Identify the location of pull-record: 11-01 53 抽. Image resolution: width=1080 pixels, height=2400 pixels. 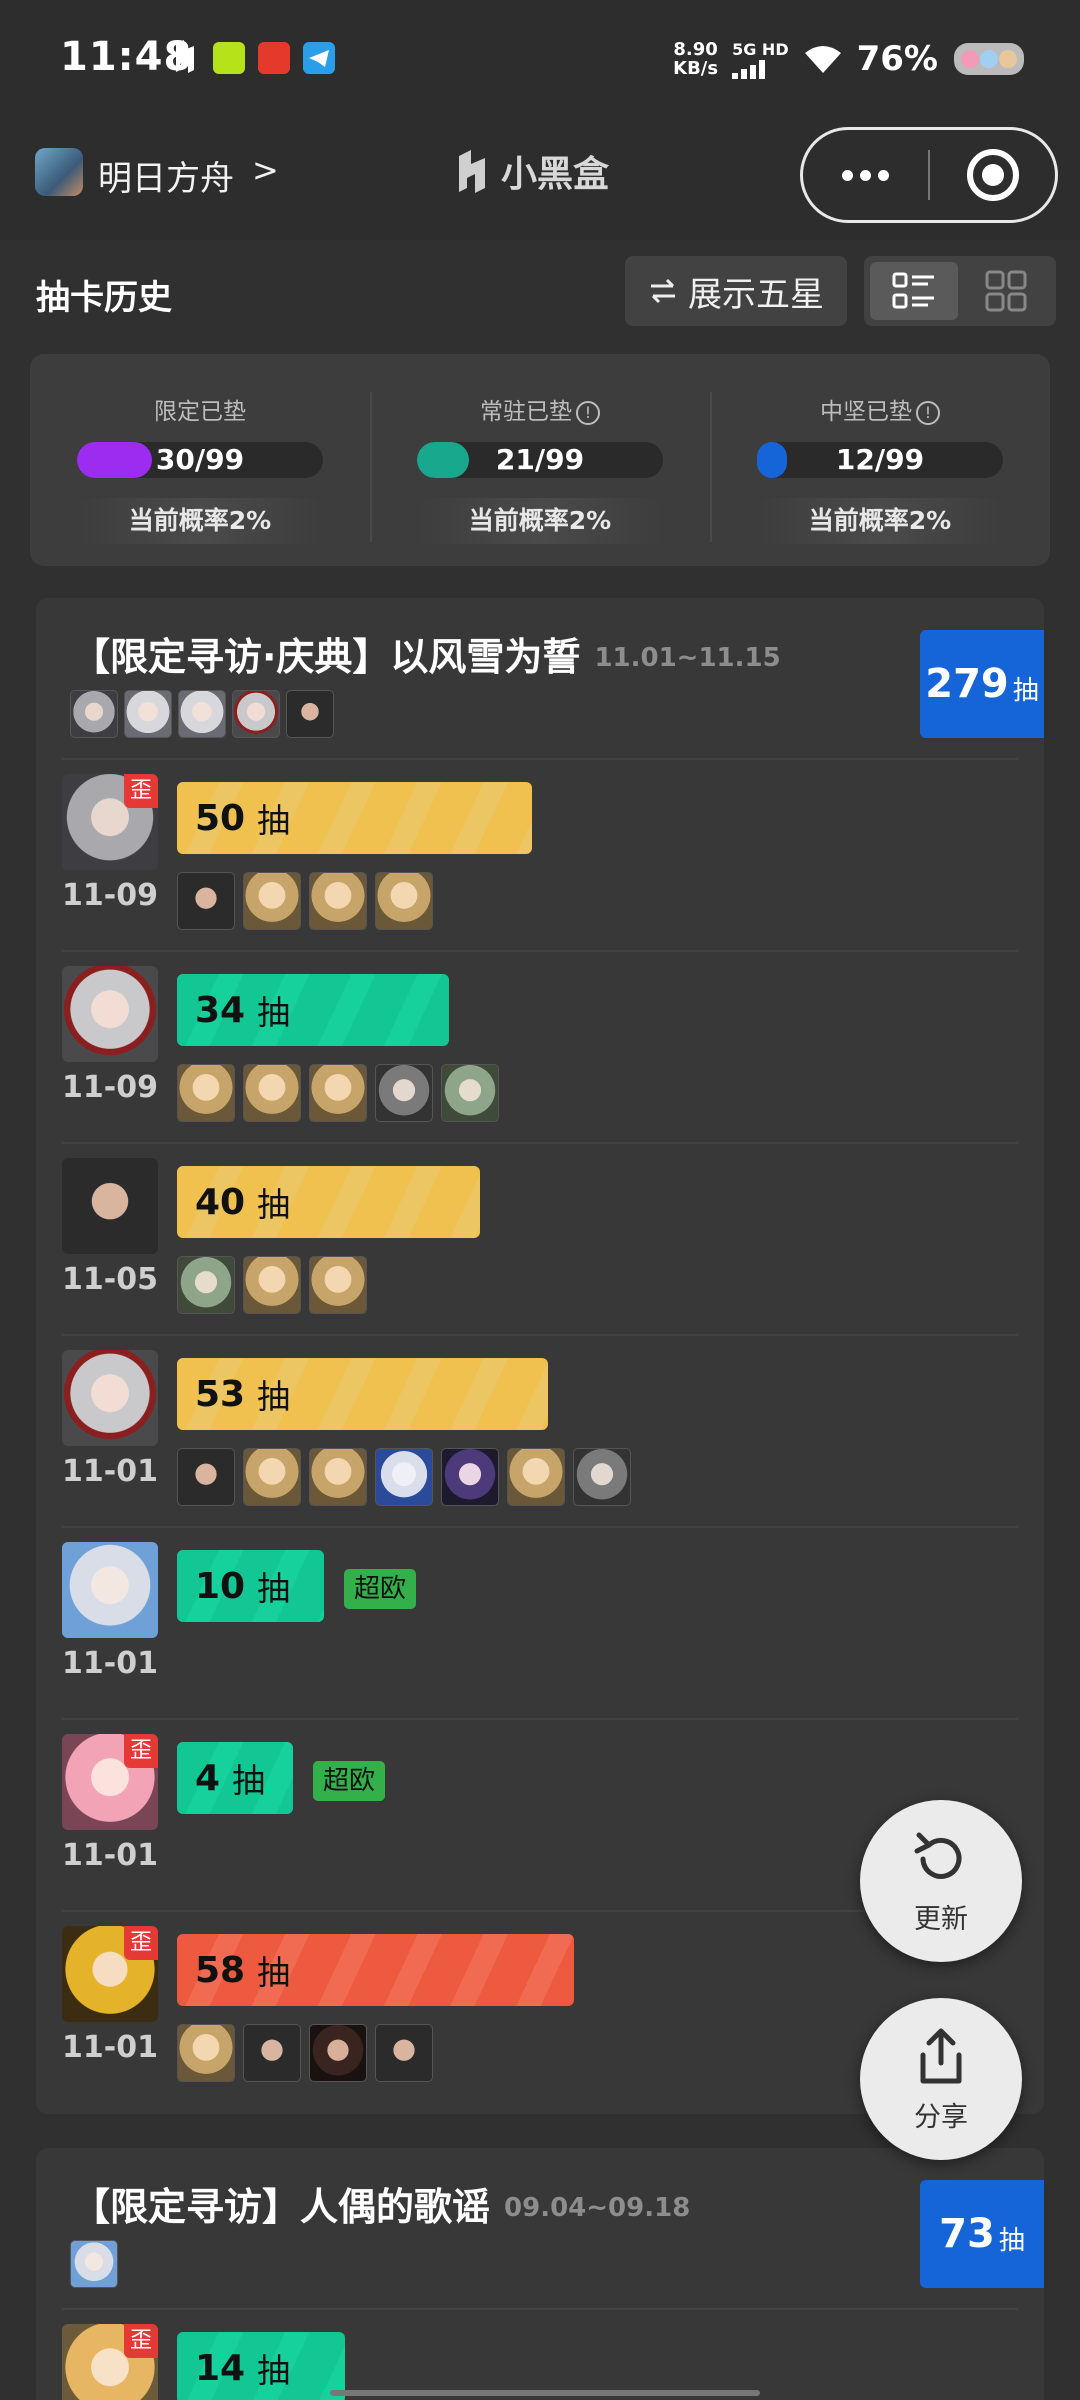
(540, 1430).